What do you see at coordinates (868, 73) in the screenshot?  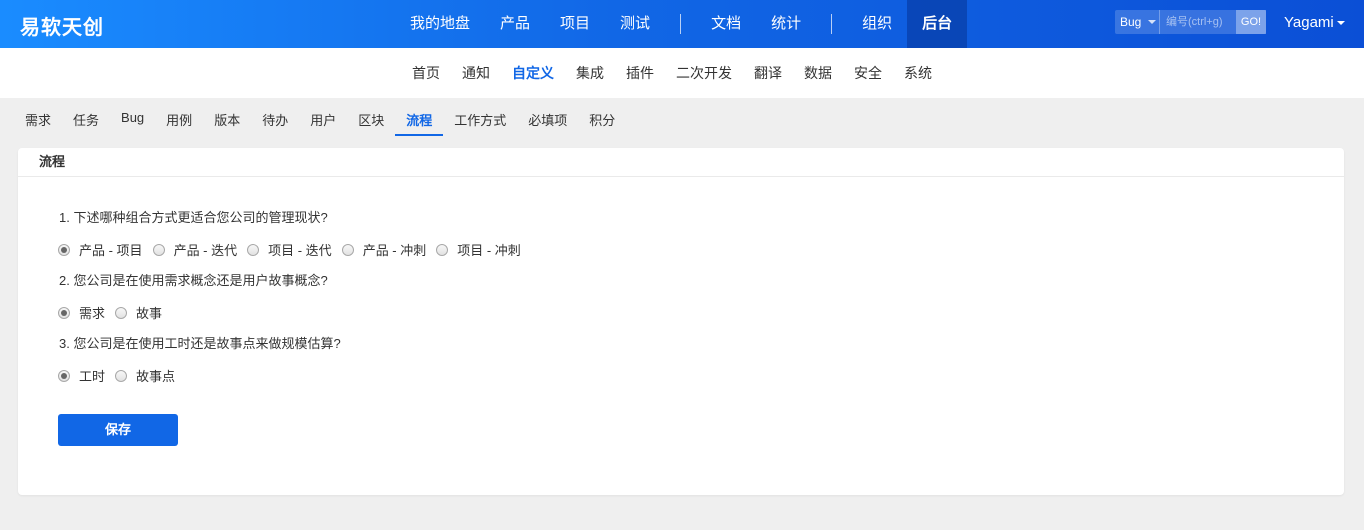 I see `sub-nav-security: 安全` at bounding box center [868, 73].